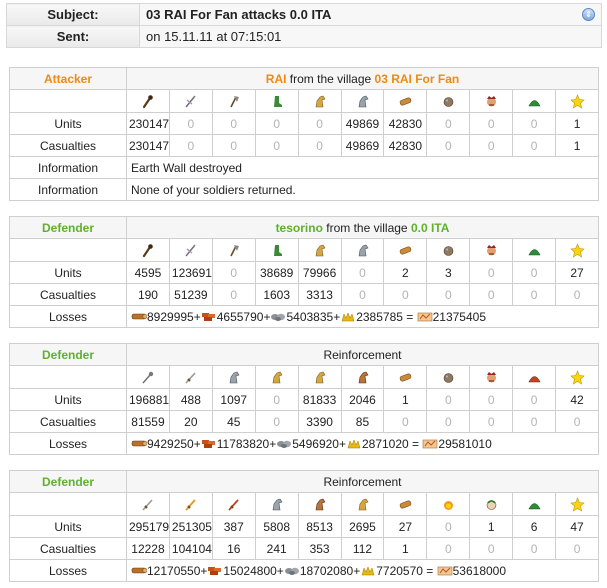 Image resolution: width=607 pixels, height=588 pixels. Describe the element at coordinates (233, 399) in the screenshot. I see `unit-value-cell: 1097` at that location.